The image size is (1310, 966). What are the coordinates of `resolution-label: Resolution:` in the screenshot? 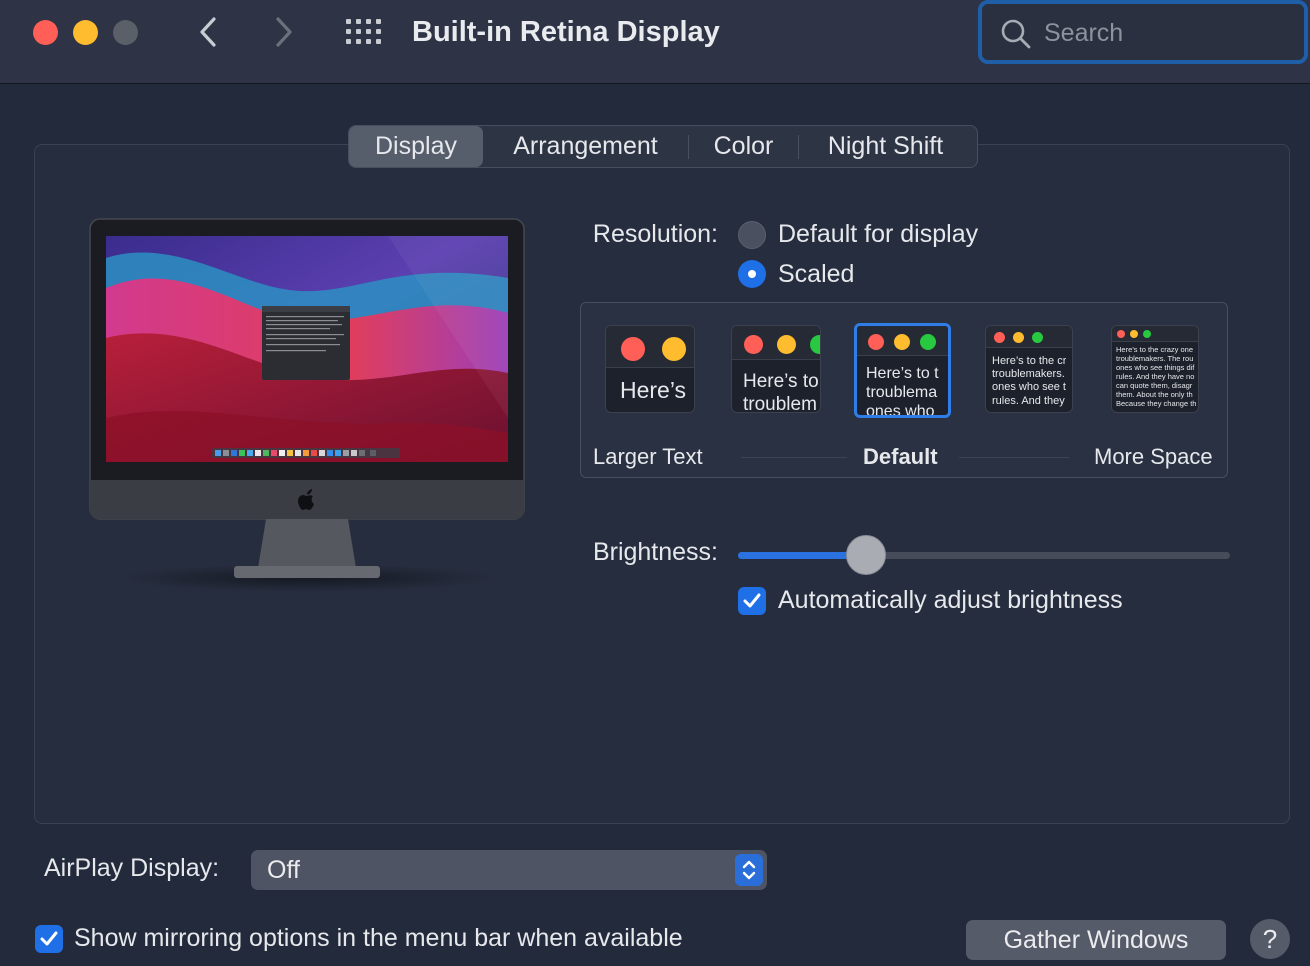 It's located at (655, 234).